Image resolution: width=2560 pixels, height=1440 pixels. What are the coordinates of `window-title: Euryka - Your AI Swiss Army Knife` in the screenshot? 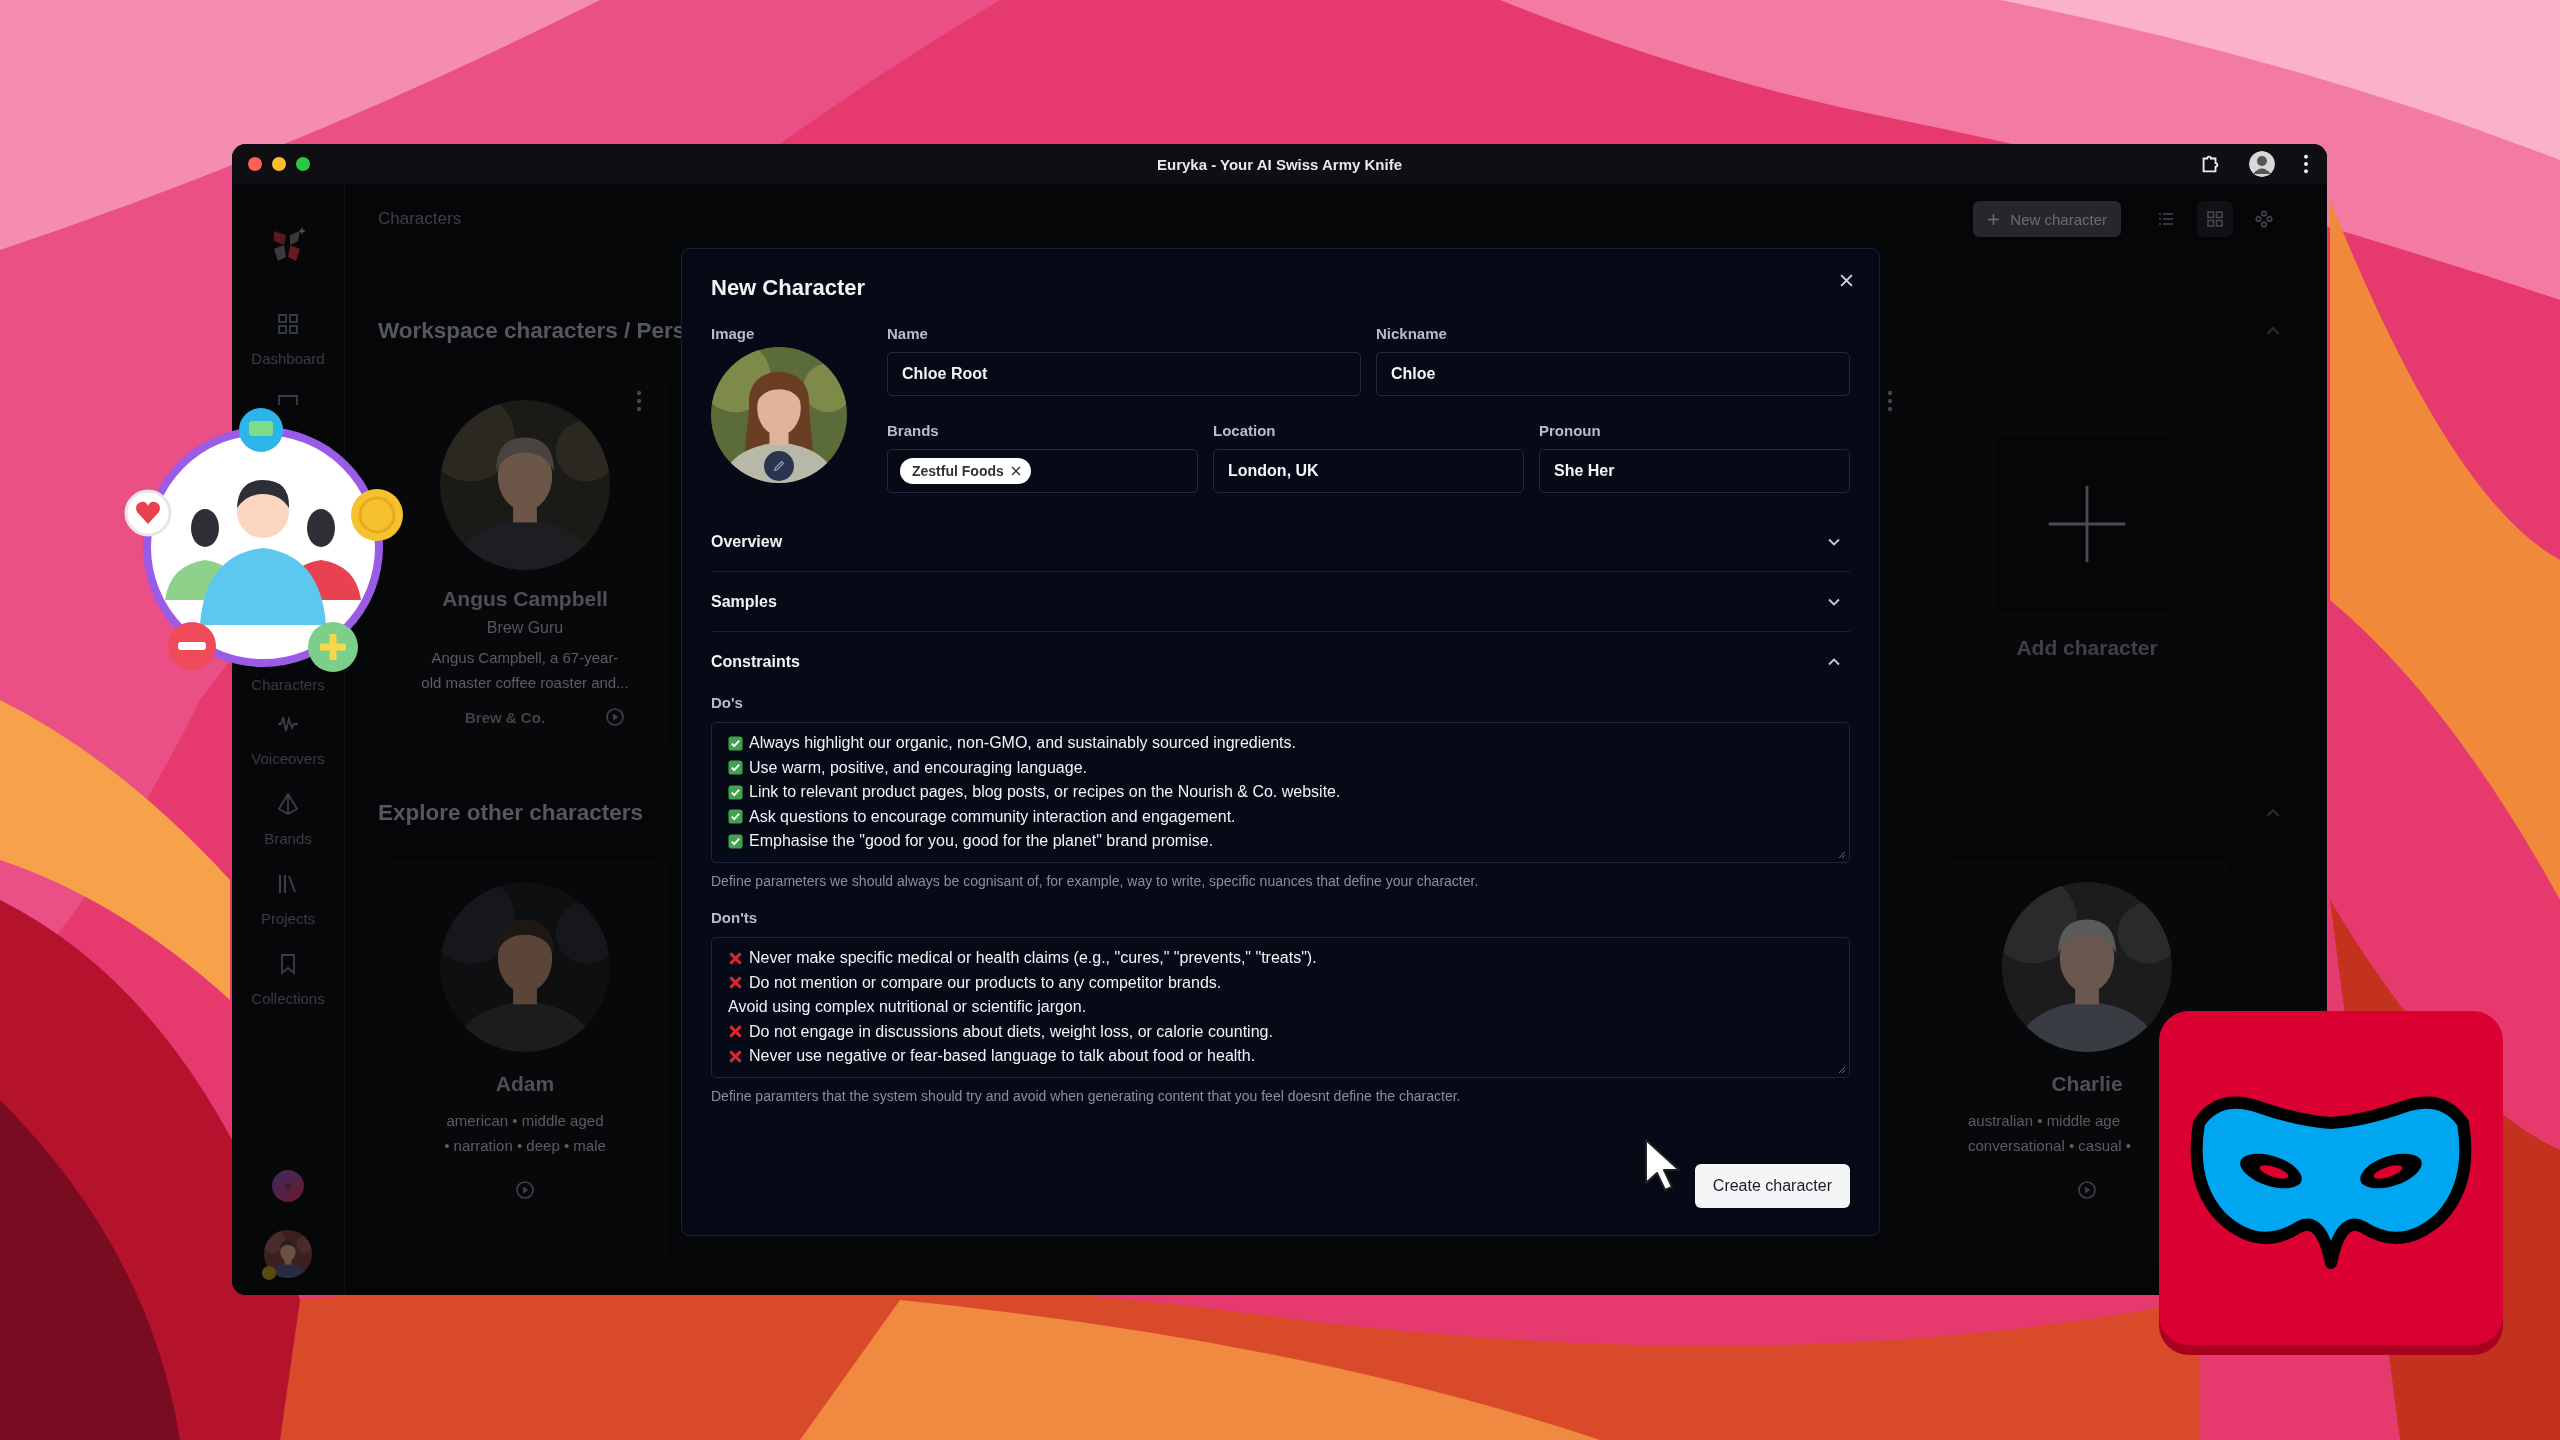 It's located at (1279, 164).